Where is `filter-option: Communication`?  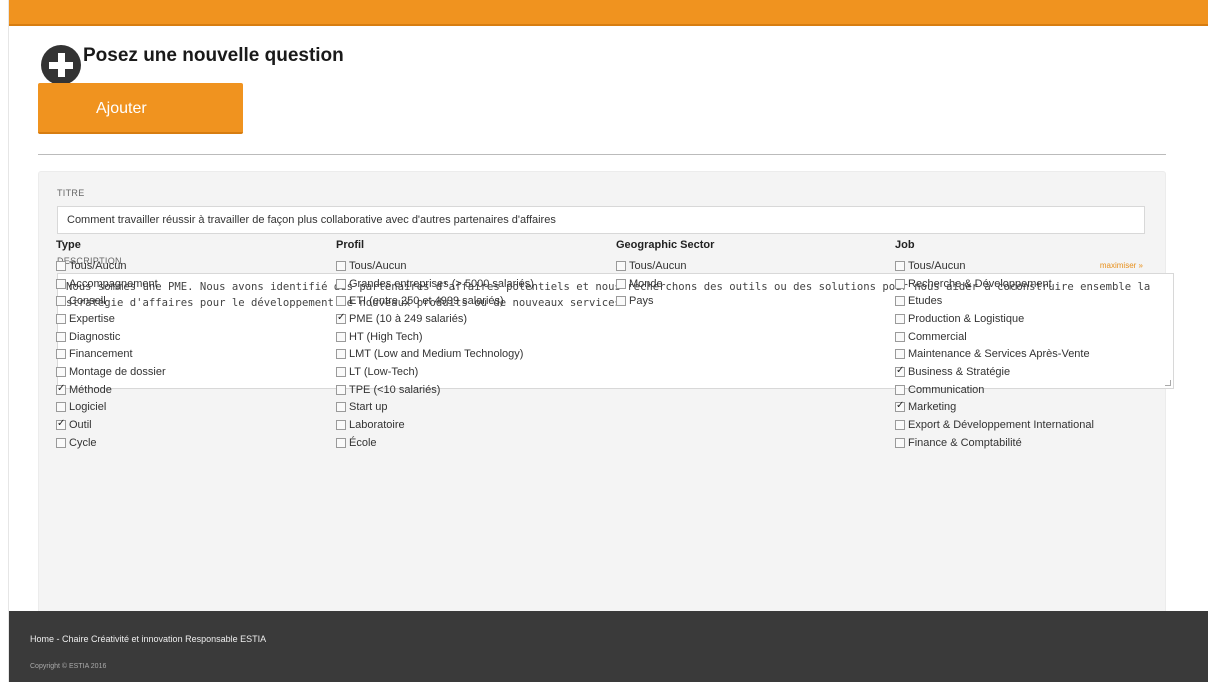
filter-option: Communication is located at coordinates (1030, 390).